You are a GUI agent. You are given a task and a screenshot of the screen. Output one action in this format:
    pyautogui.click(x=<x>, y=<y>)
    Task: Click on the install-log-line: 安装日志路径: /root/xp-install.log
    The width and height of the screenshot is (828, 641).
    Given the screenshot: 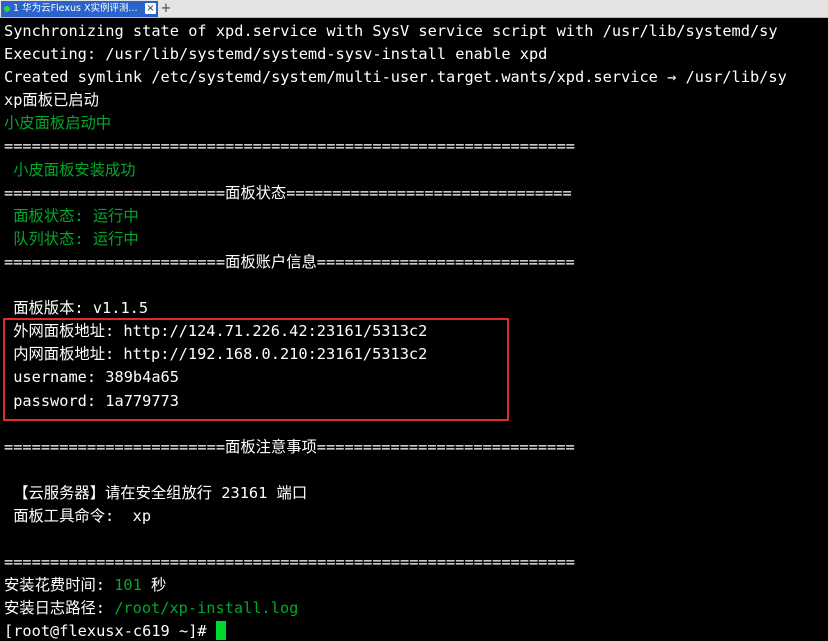 What is the action you would take?
    pyautogui.click(x=416, y=608)
    